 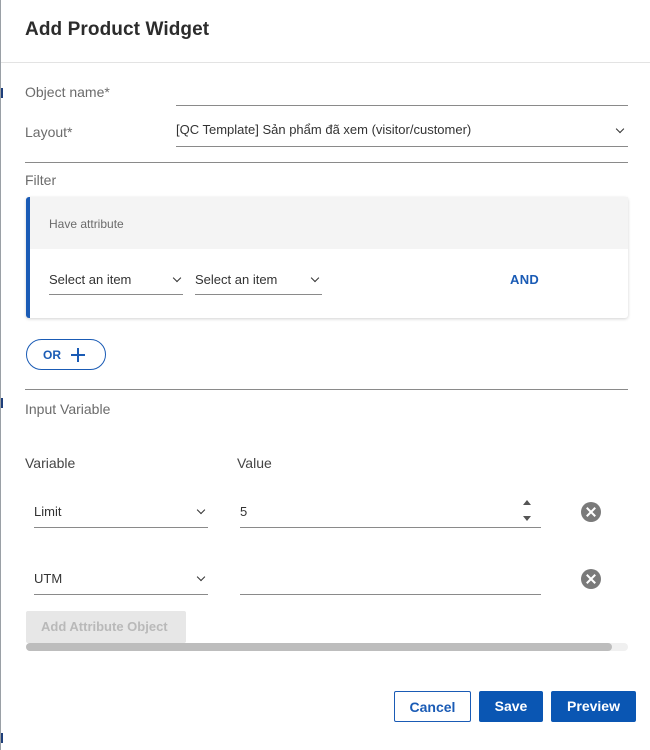 I want to click on variable-select-value: Limit, so click(x=48, y=511).